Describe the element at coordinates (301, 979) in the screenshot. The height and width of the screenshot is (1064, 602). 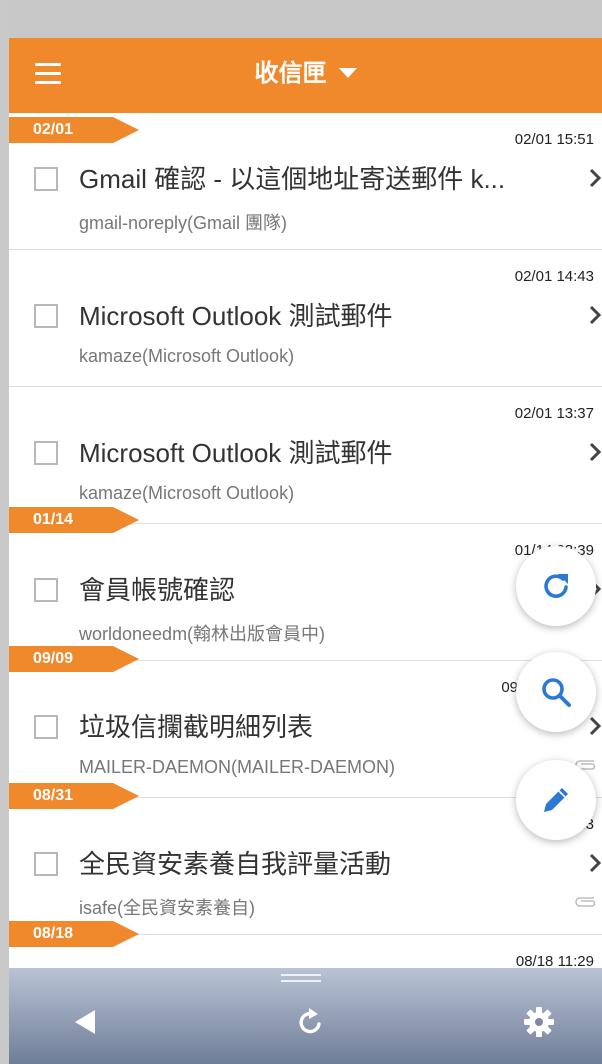
I see `drag-handle` at that location.